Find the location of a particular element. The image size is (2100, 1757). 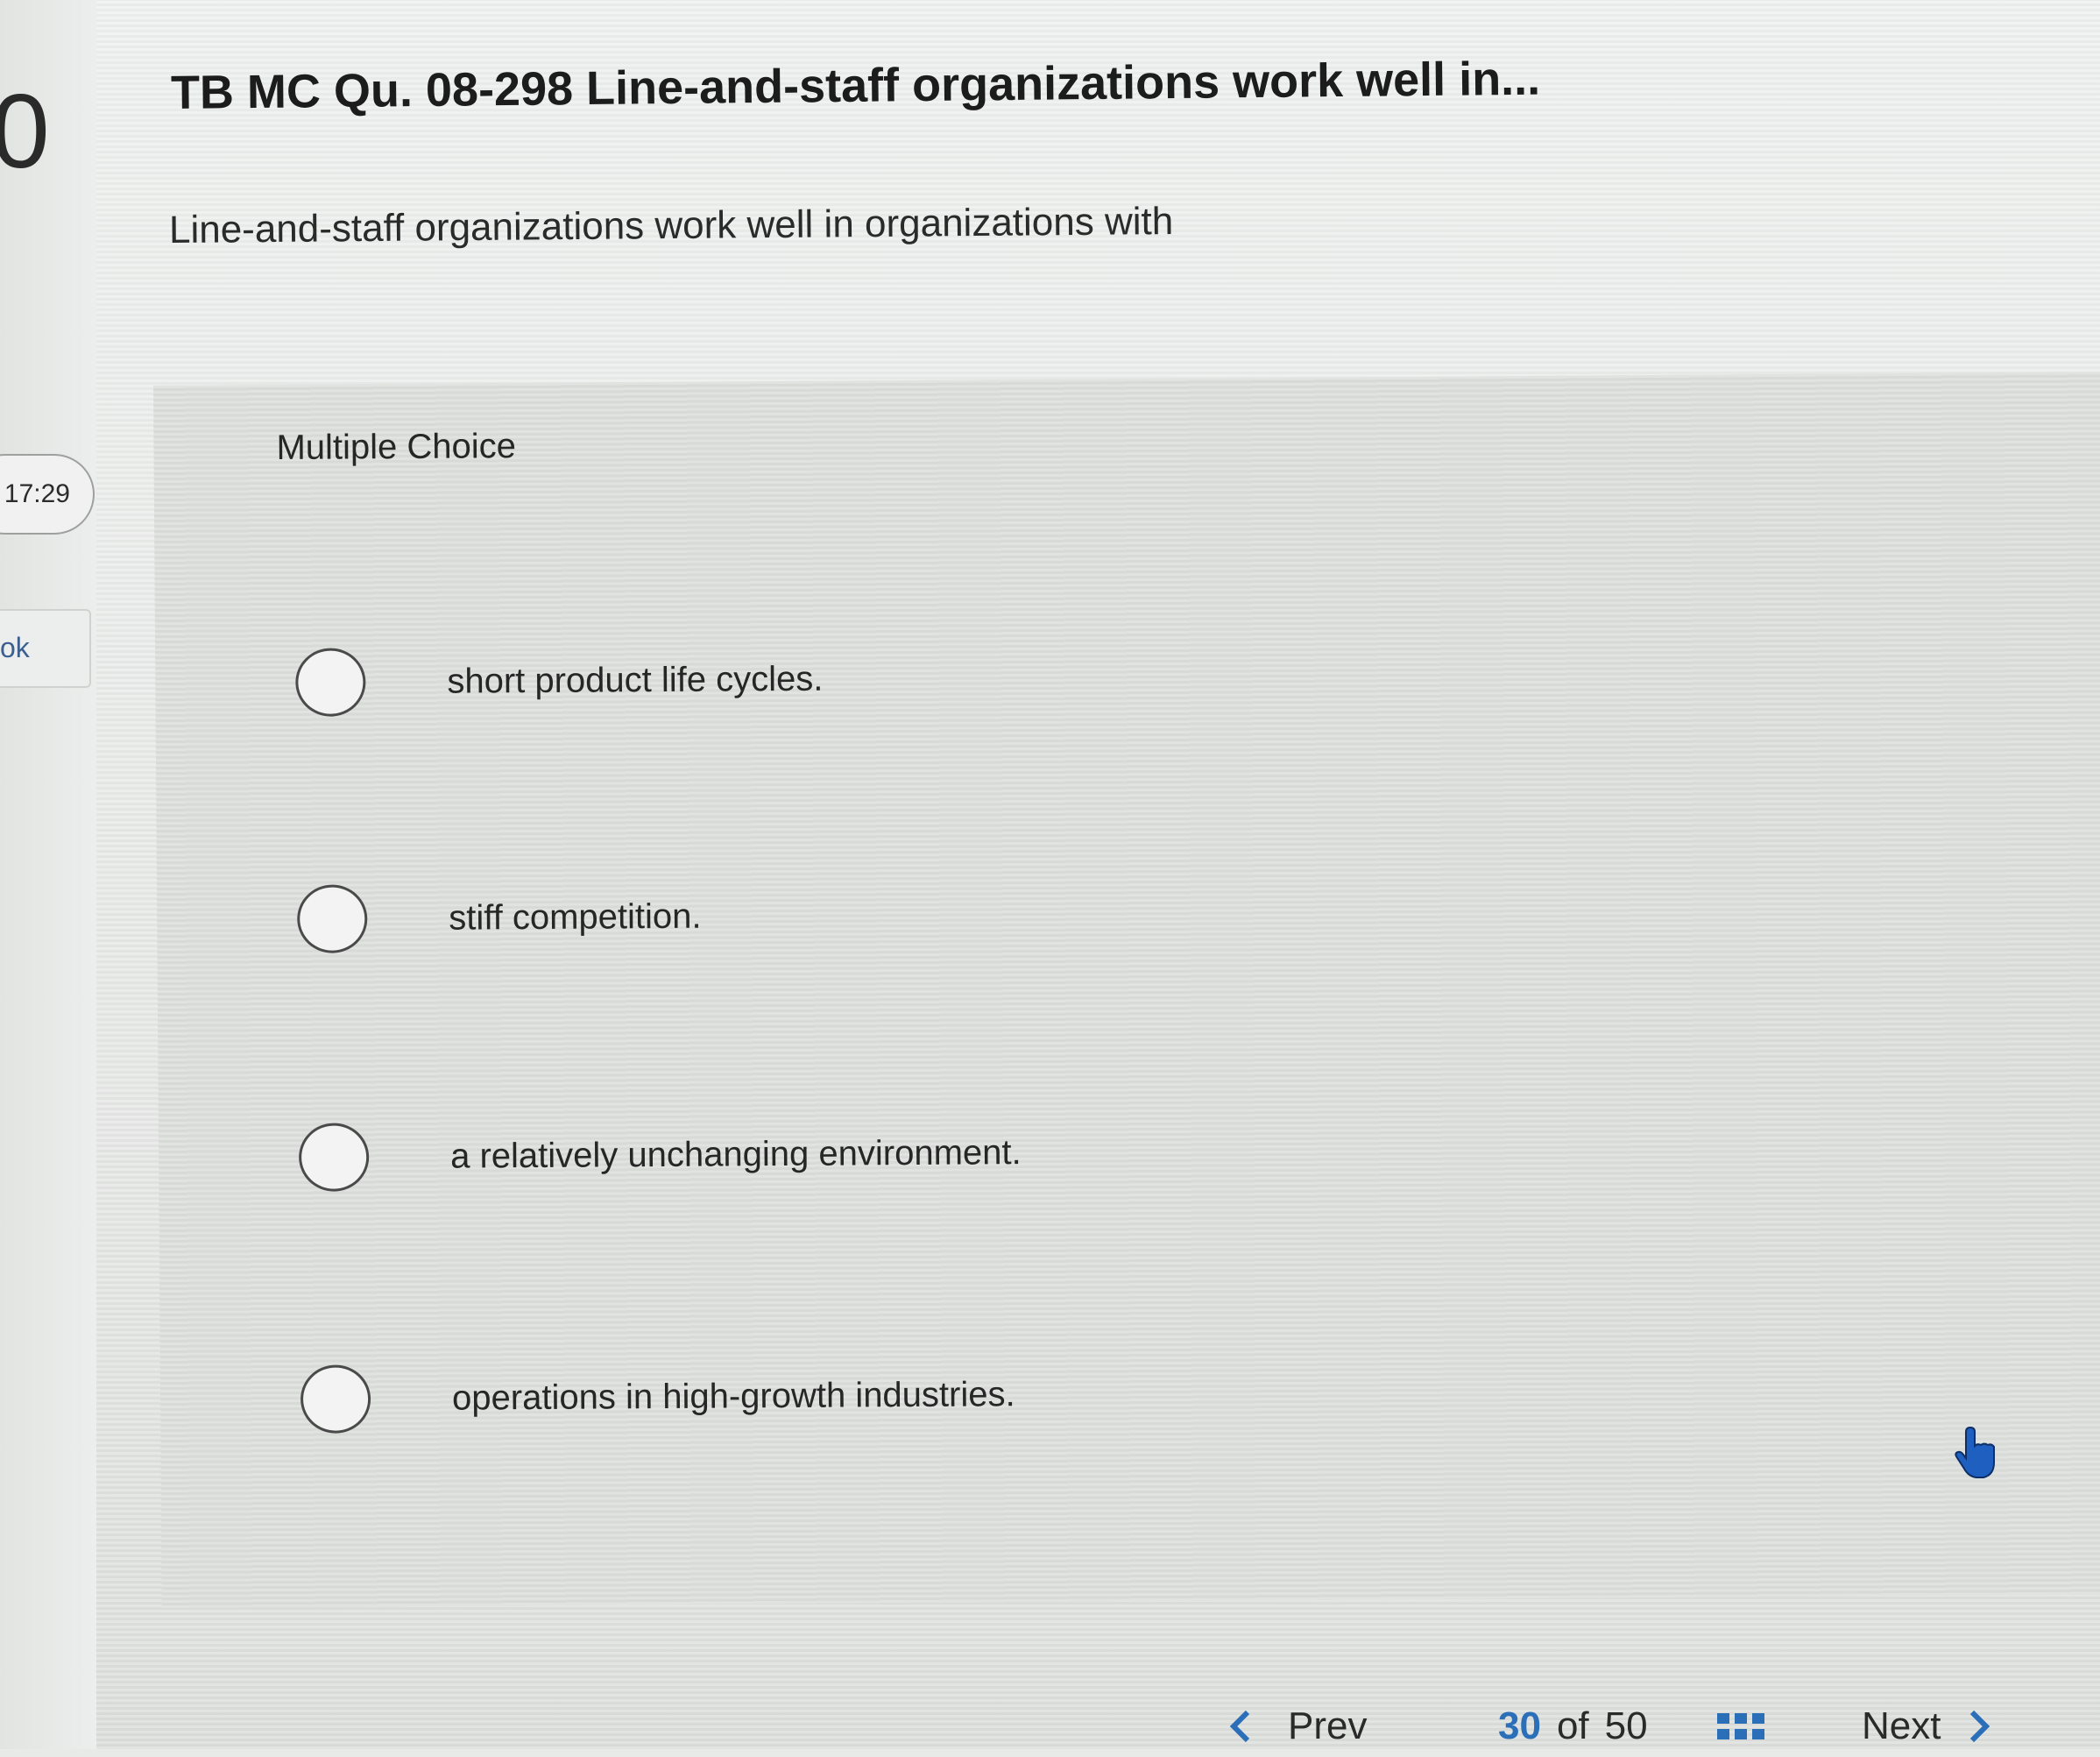

ebook-button-label: ok is located at coordinates (15, 647).